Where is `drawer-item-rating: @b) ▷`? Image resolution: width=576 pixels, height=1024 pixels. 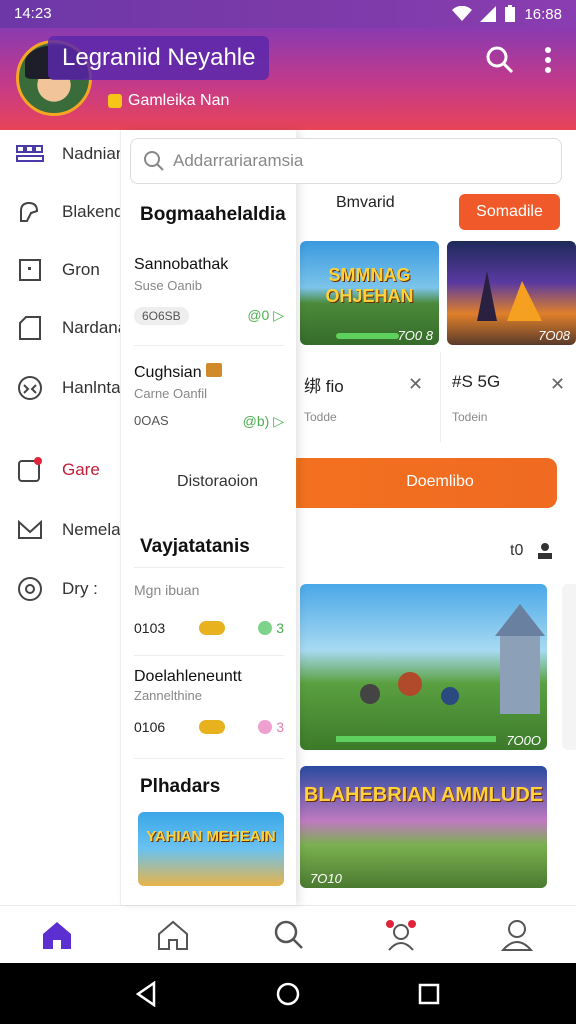
drawer-item-rating: @b) ▷ is located at coordinates (263, 421).